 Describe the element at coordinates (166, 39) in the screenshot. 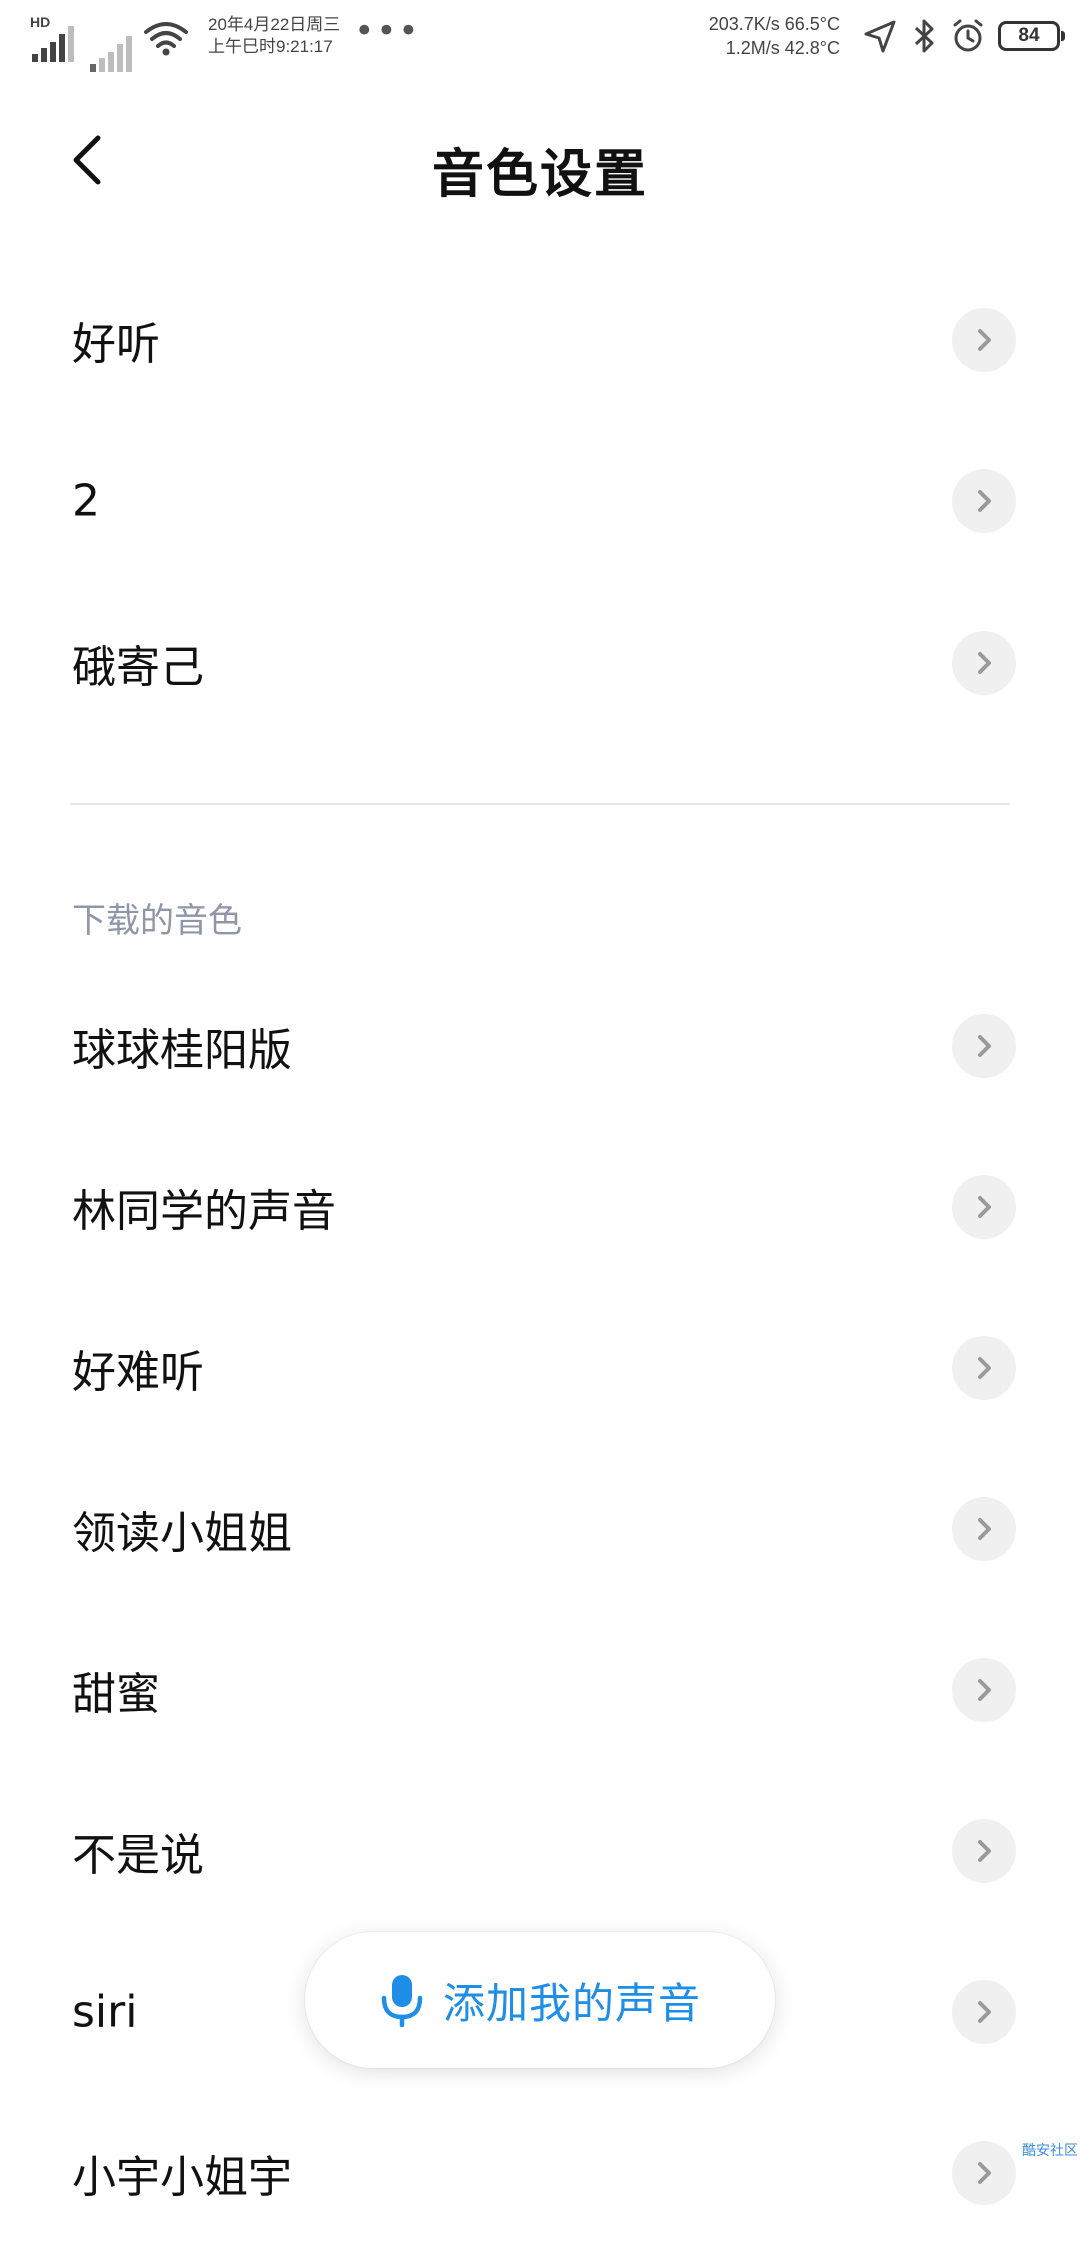

I see `wifi-icon` at that location.